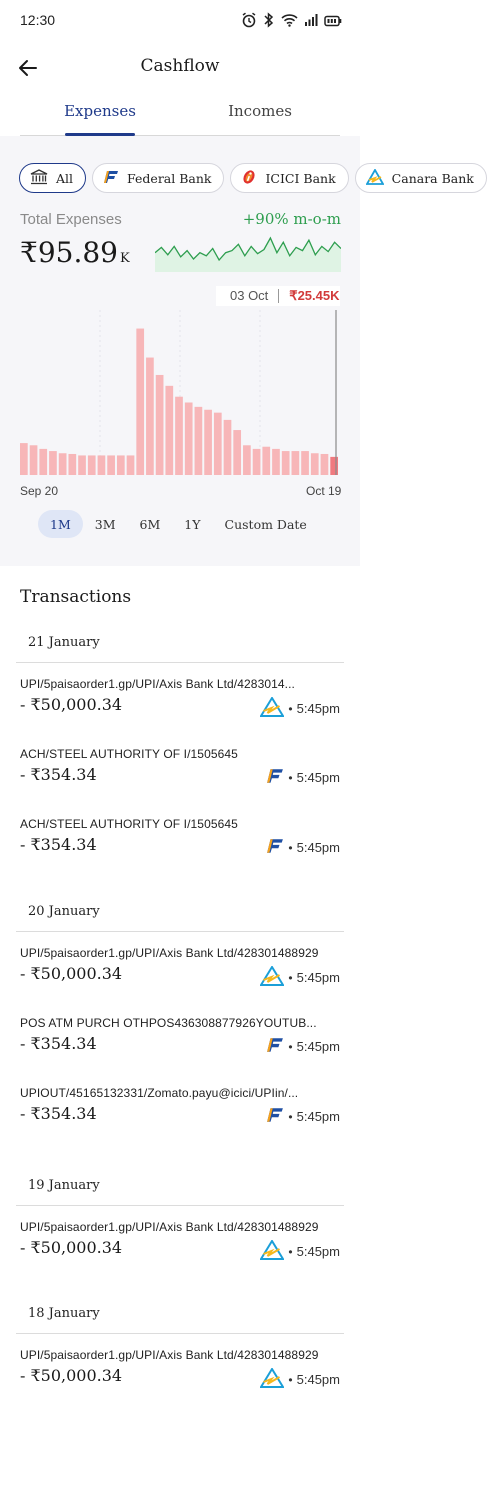 This screenshot has width=491, height=1505. Describe the element at coordinates (75, 252) in the screenshot. I see `total-expenses-amount: ₹95.89 K` at that location.